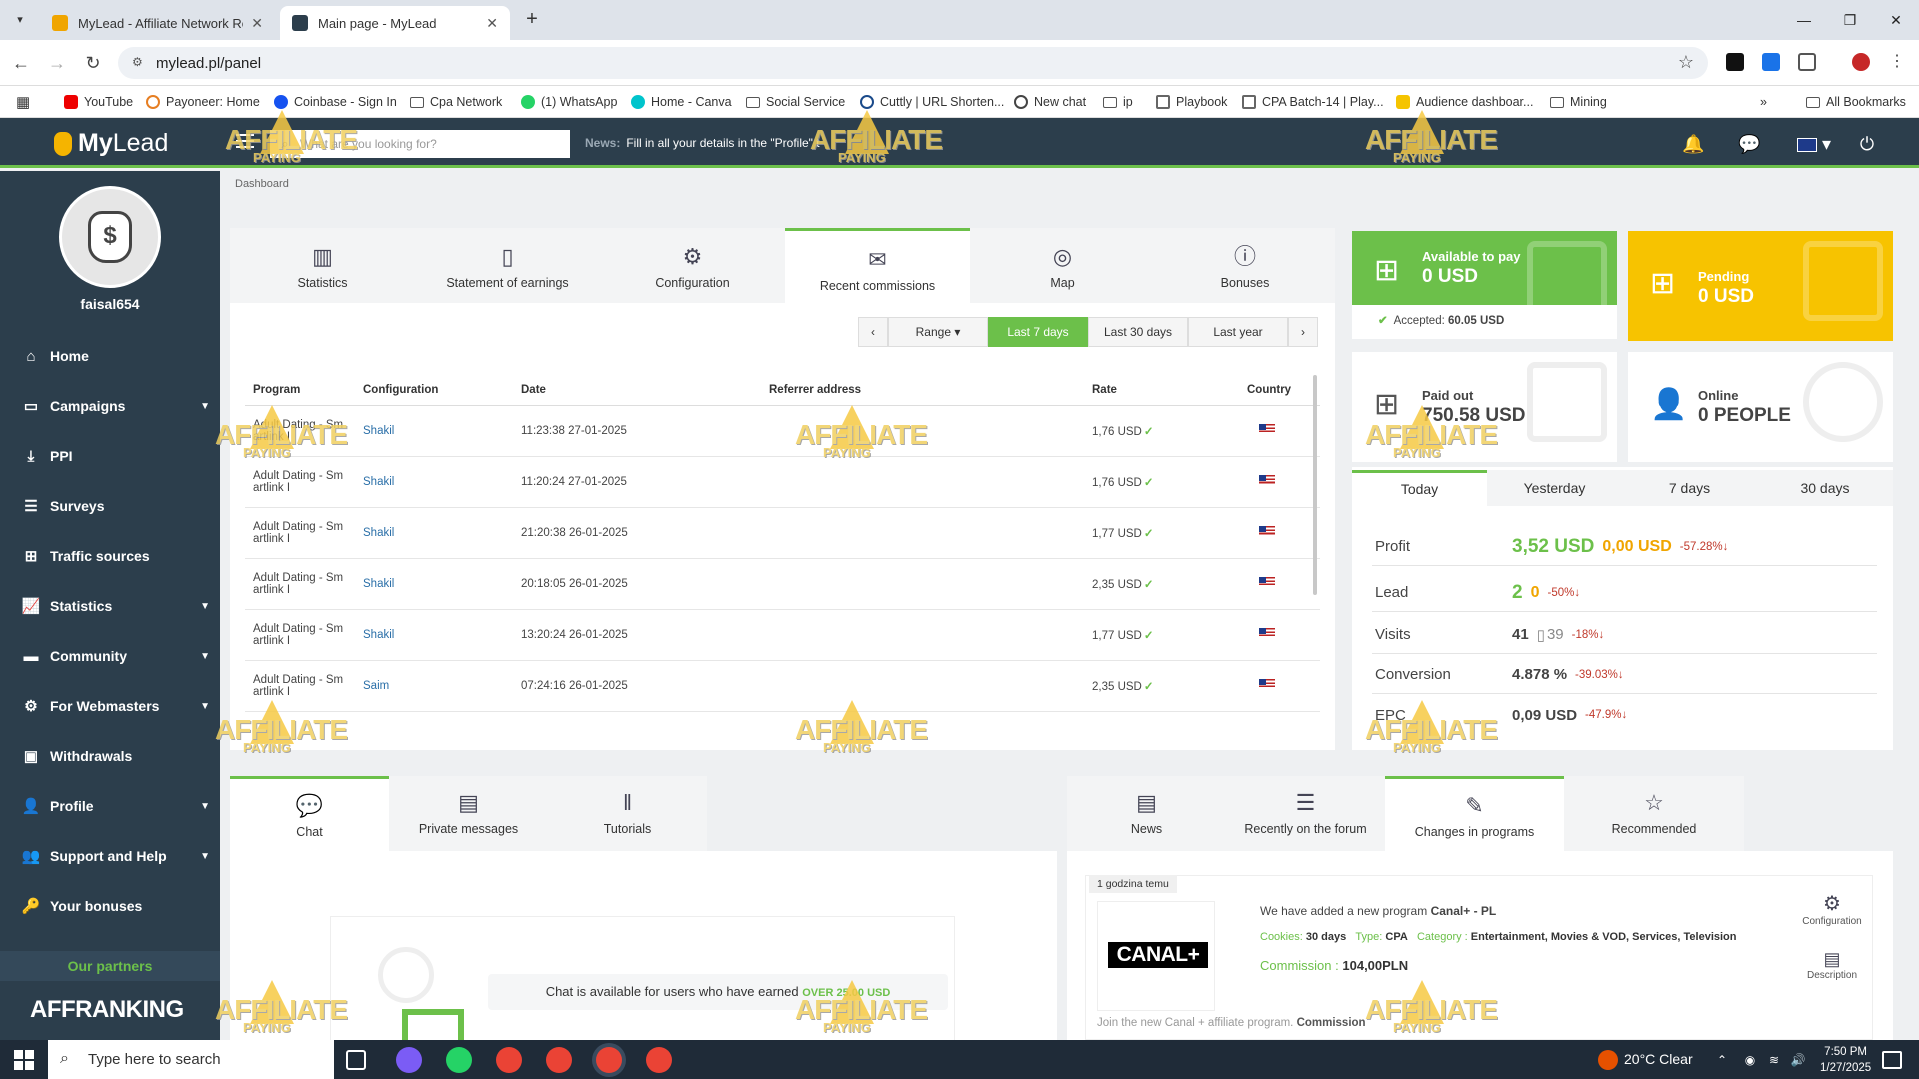 Image resolution: width=1919 pixels, height=1079 pixels. I want to click on all-bookmarks: All Bookmarks, so click(1856, 102).